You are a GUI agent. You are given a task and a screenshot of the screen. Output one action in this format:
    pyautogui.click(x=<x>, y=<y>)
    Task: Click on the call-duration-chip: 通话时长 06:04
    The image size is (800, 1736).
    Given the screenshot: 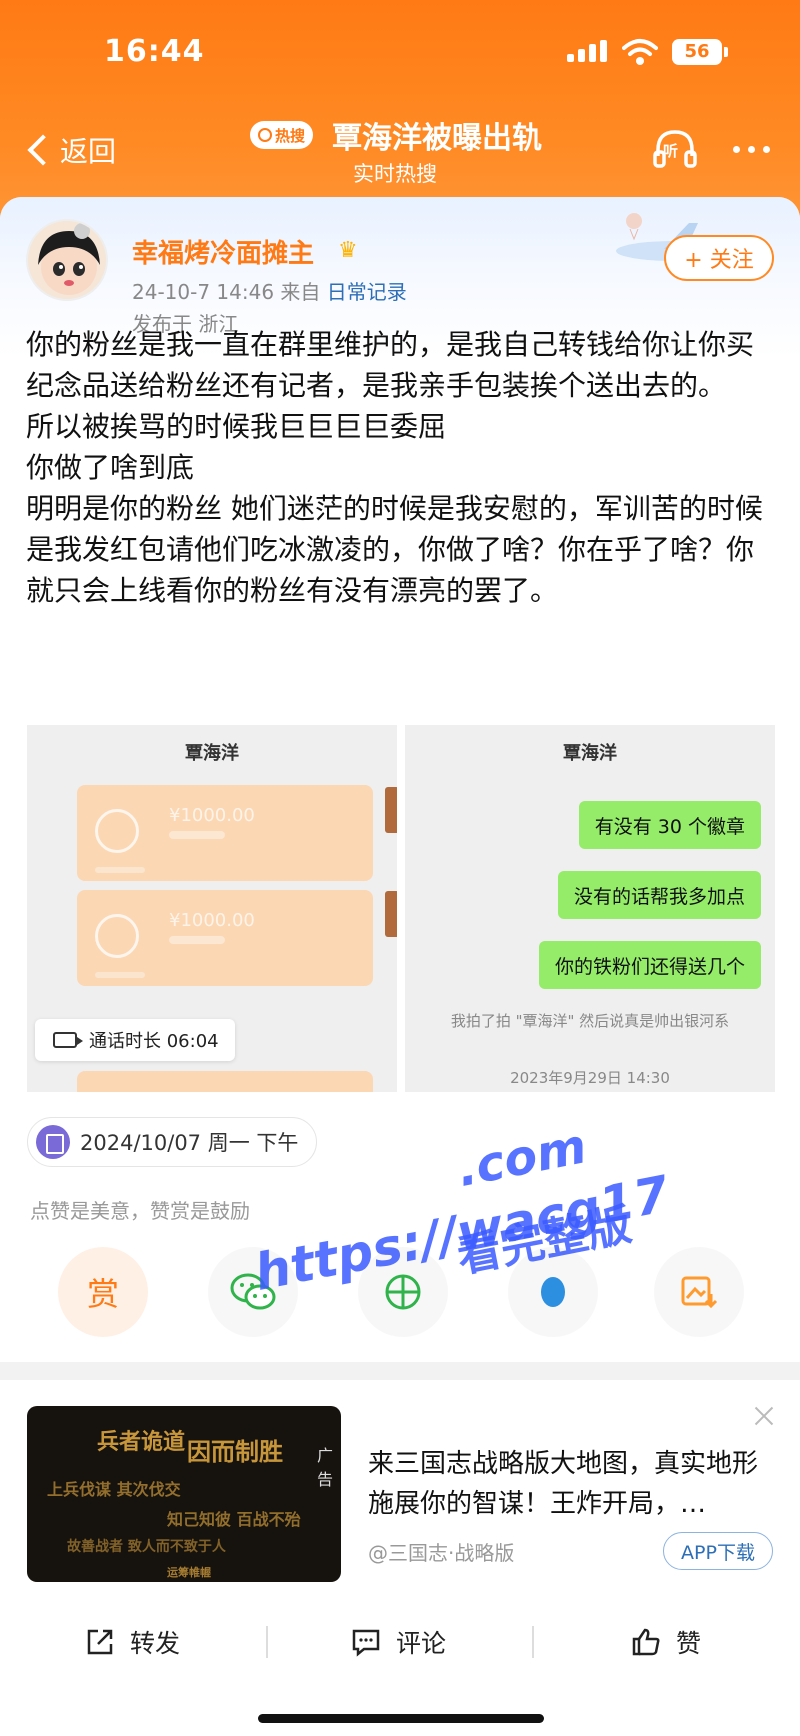 What is the action you would take?
    pyautogui.click(x=135, y=1040)
    